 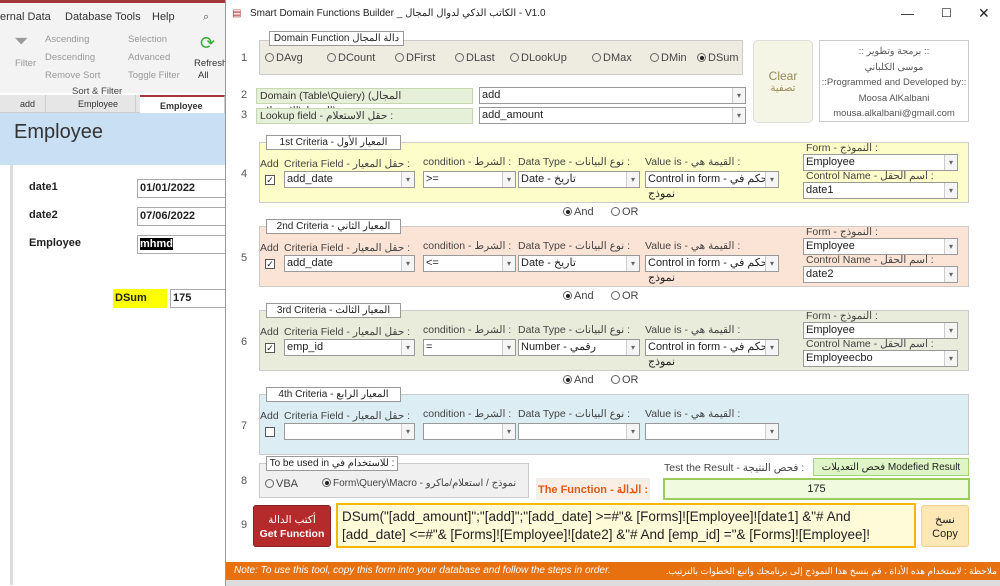 I want to click on horizontal-scrollbar, so click(x=613, y=583).